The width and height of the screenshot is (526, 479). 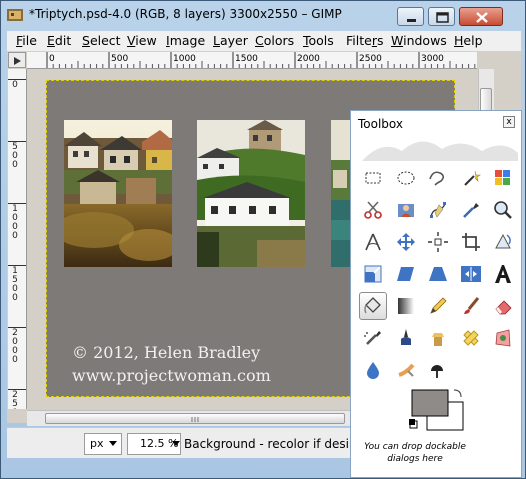 I want to click on ruler-corner-arrow-icon, so click(x=17, y=61).